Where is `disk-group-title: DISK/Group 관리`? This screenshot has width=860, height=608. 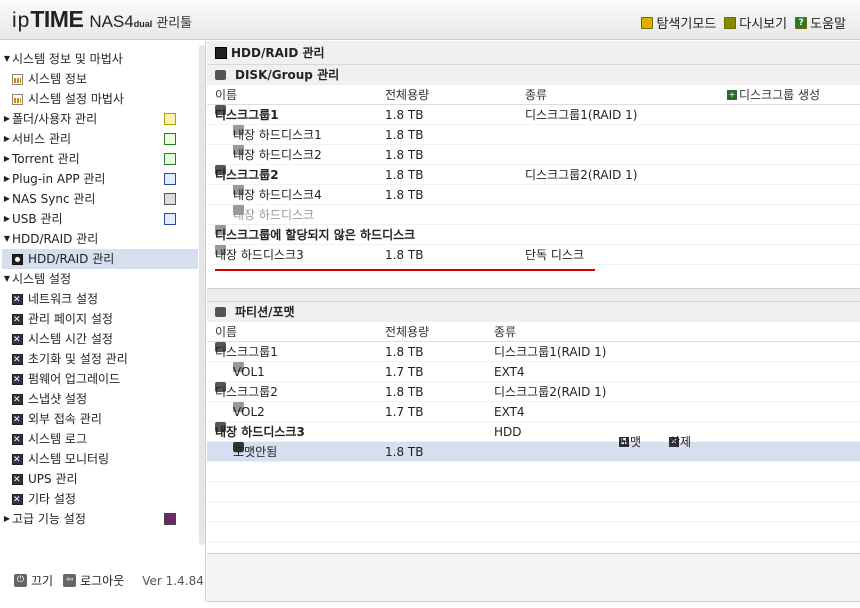
disk-group-title: DISK/Group 관리 is located at coordinates (287, 75).